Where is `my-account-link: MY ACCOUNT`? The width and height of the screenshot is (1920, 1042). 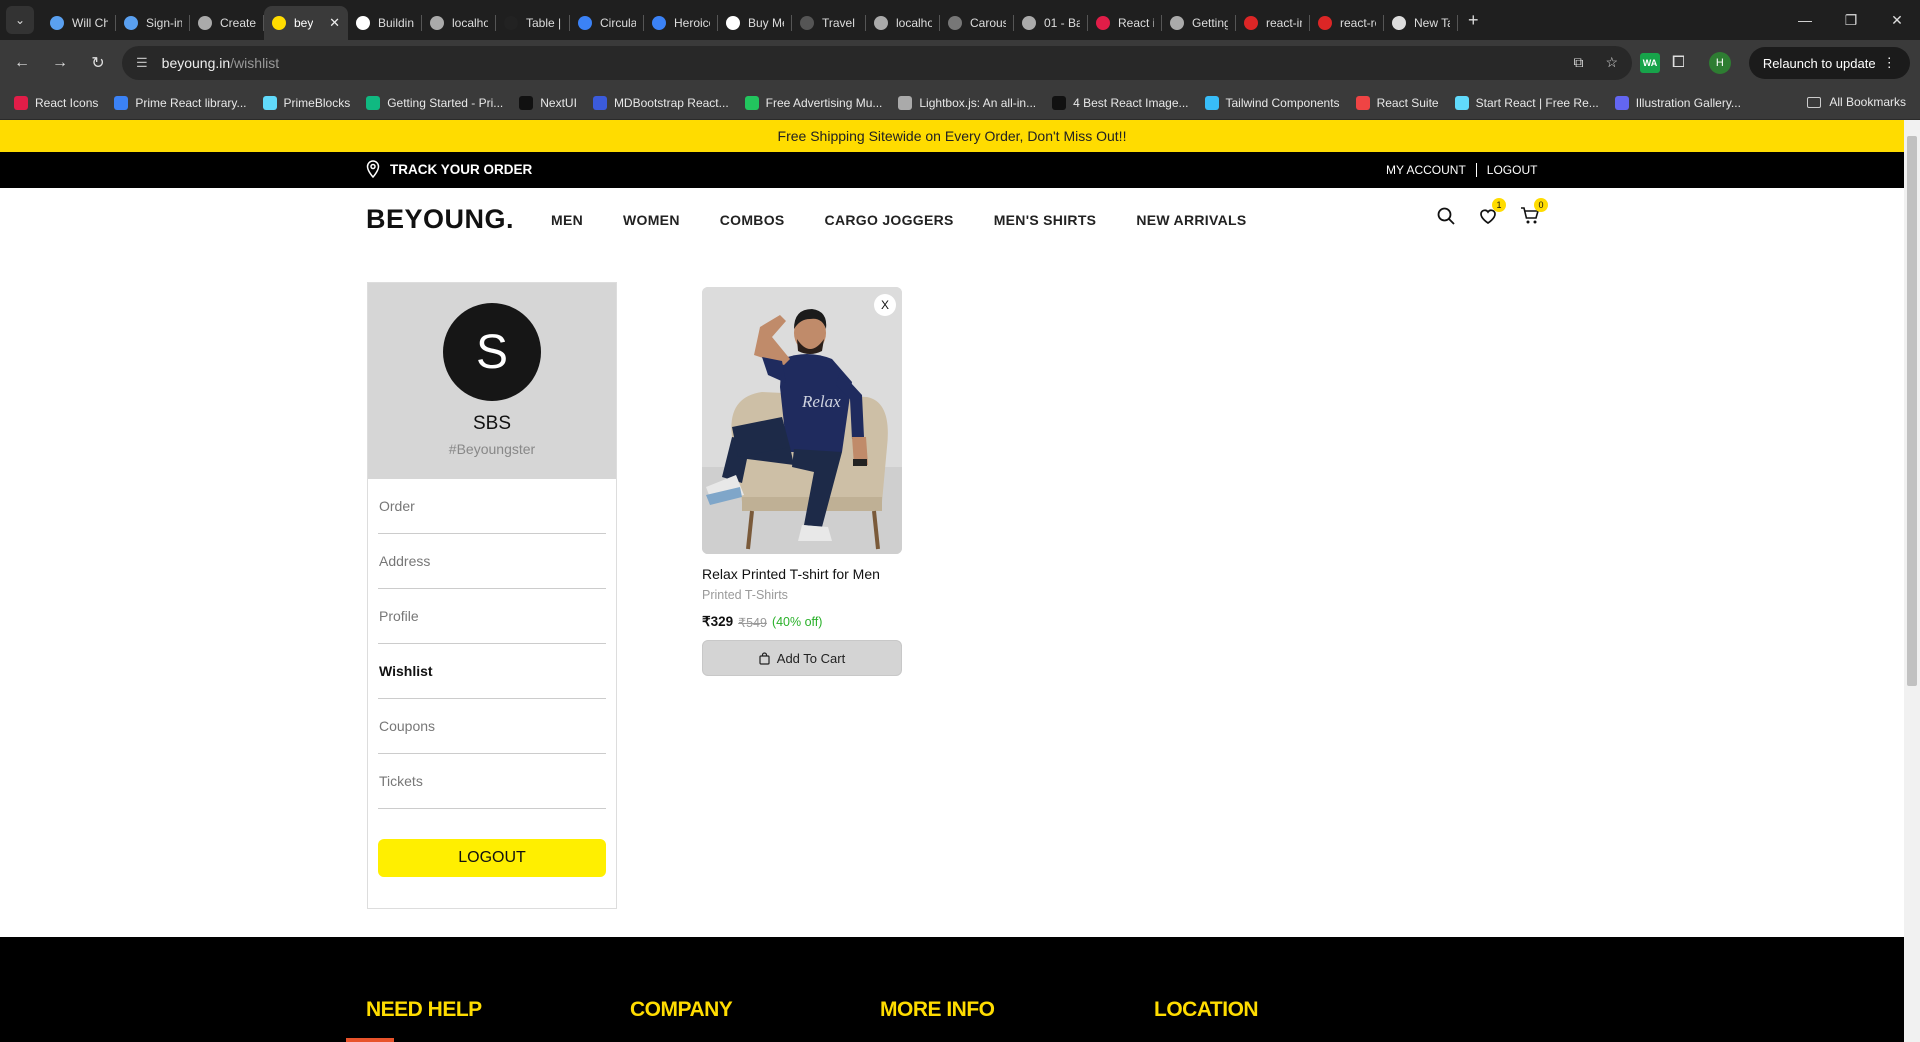 my-account-link: MY ACCOUNT is located at coordinates (1426, 170).